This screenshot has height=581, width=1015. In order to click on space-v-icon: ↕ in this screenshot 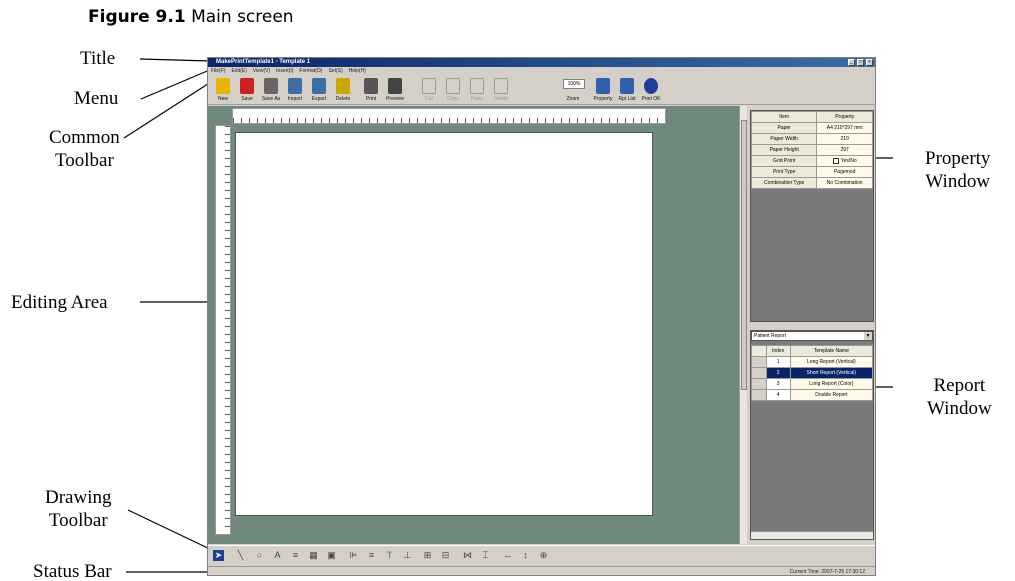, I will do `click(525, 555)`.